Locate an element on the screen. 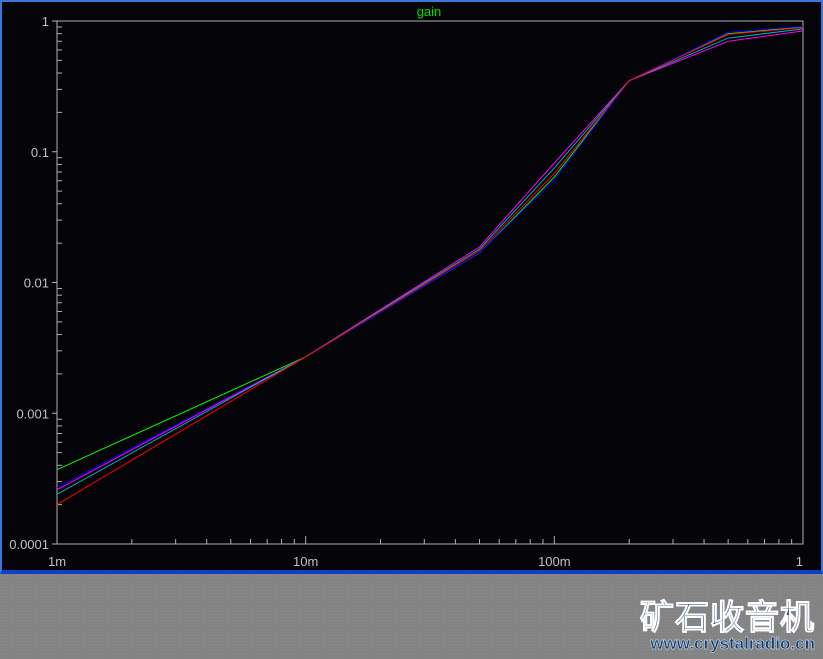 The image size is (823, 659). y-tick-label: 0.001 is located at coordinates (32, 413).